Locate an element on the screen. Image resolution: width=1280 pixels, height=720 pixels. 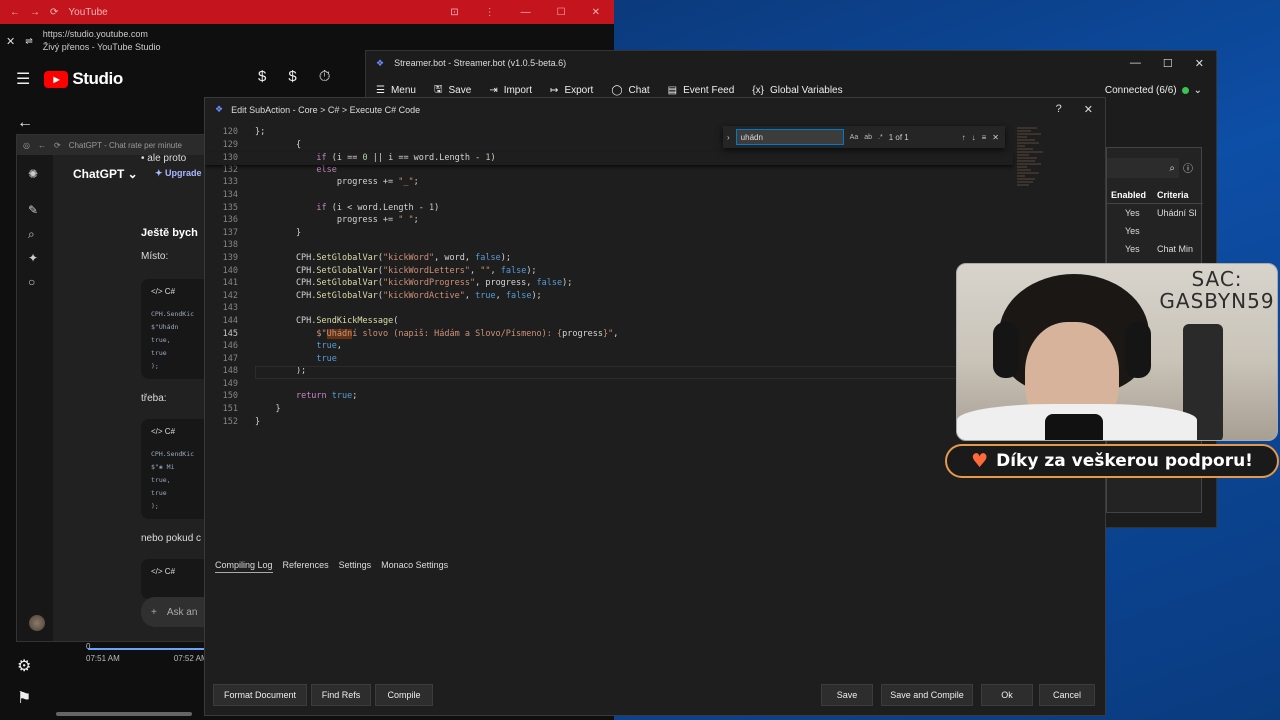
save-button: Save is located at coordinates (847, 695).